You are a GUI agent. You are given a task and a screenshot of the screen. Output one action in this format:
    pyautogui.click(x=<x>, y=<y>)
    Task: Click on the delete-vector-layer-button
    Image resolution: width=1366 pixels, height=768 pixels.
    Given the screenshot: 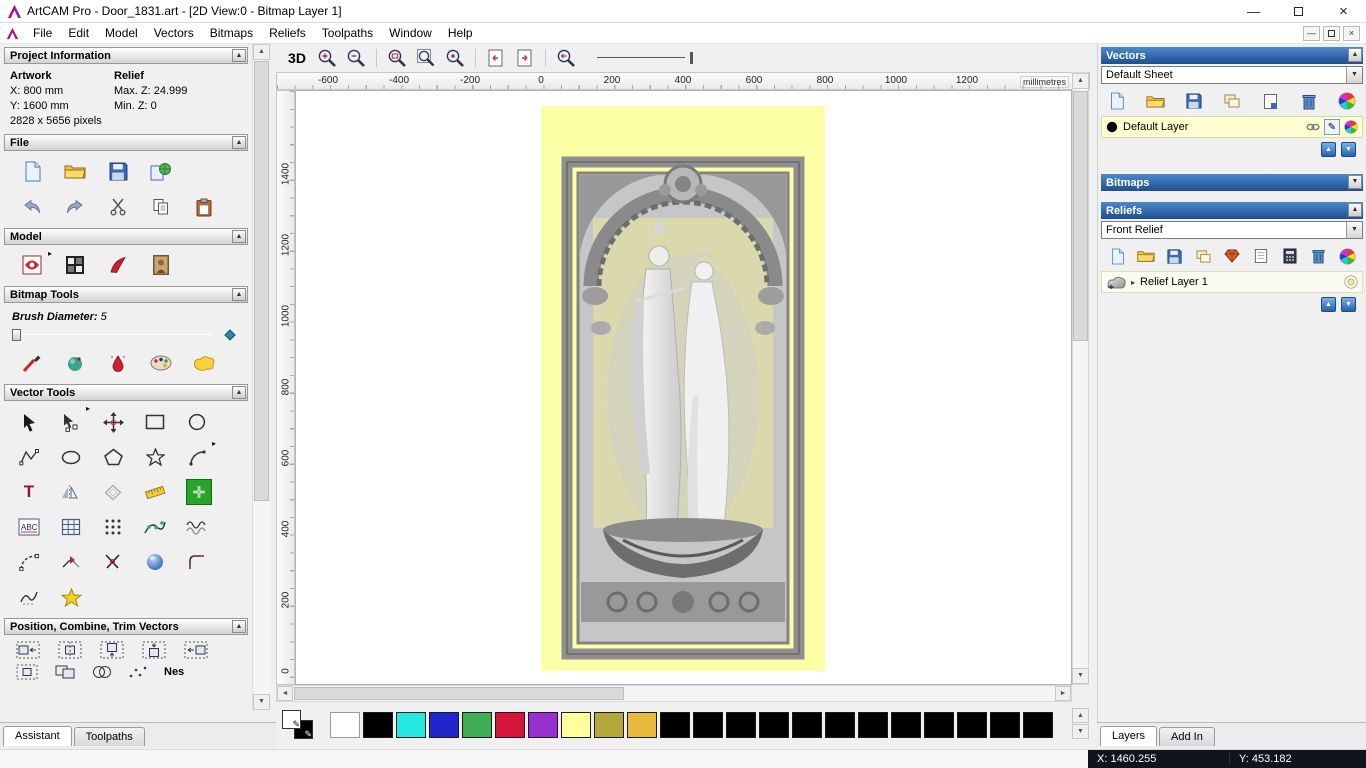 What is the action you would take?
    pyautogui.click(x=1309, y=101)
    